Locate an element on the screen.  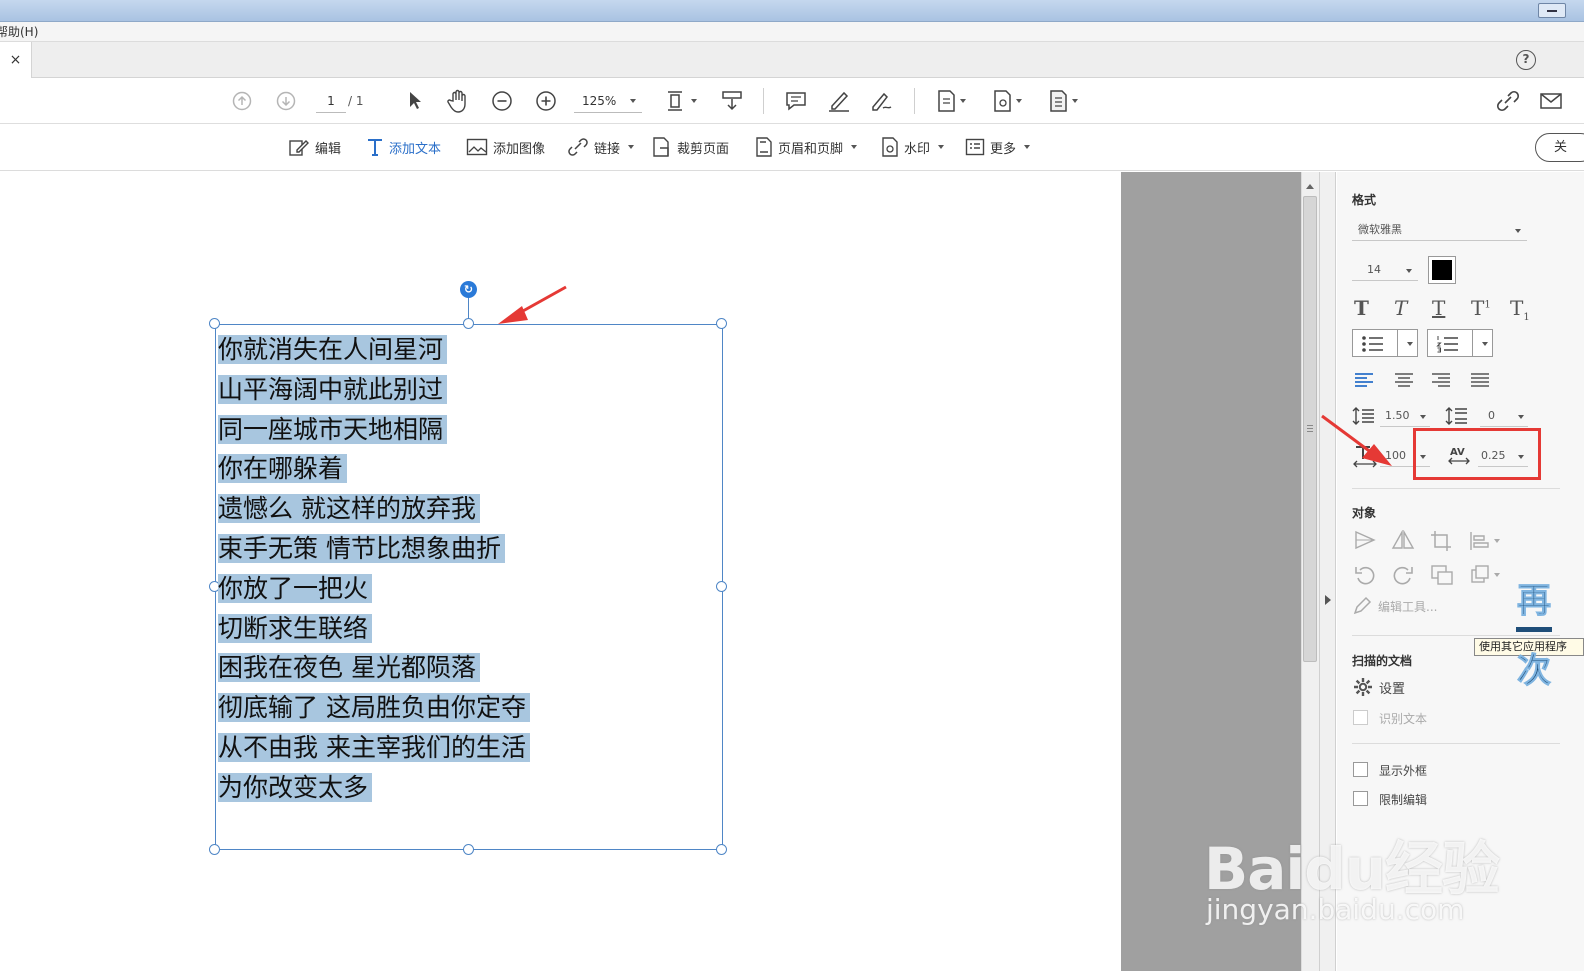
zoom-select: 125% is located at coordinates (608, 101).